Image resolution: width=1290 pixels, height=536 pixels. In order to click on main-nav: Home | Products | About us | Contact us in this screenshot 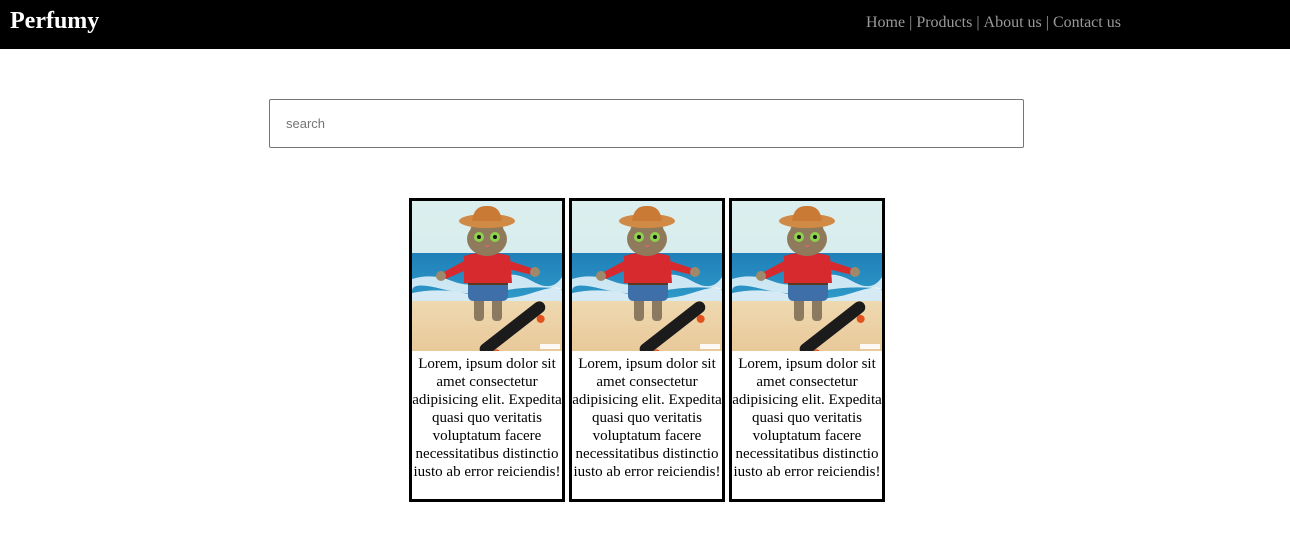, I will do `click(993, 23)`.